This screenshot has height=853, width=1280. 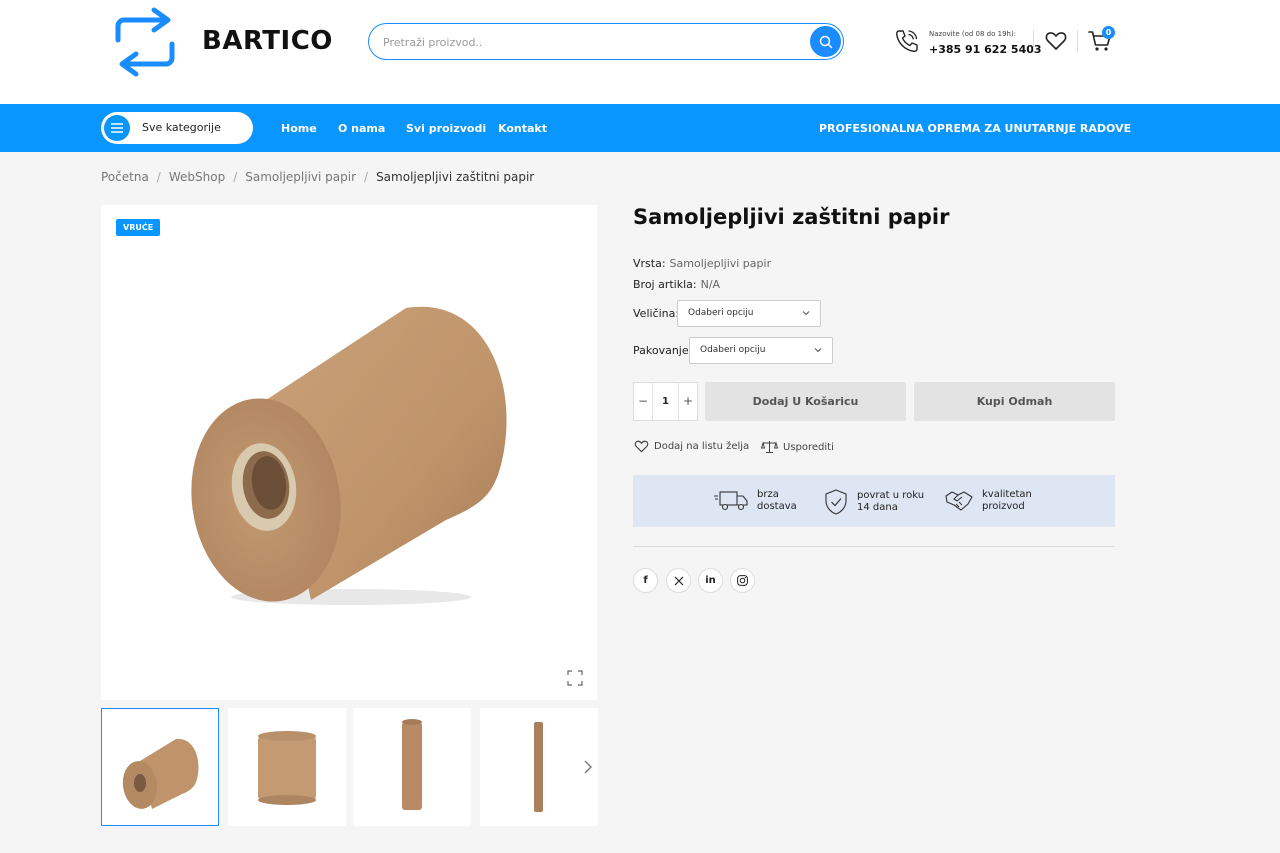 I want to click on add-to-wishlist-link: Dodaj na listu želja, so click(x=691, y=446).